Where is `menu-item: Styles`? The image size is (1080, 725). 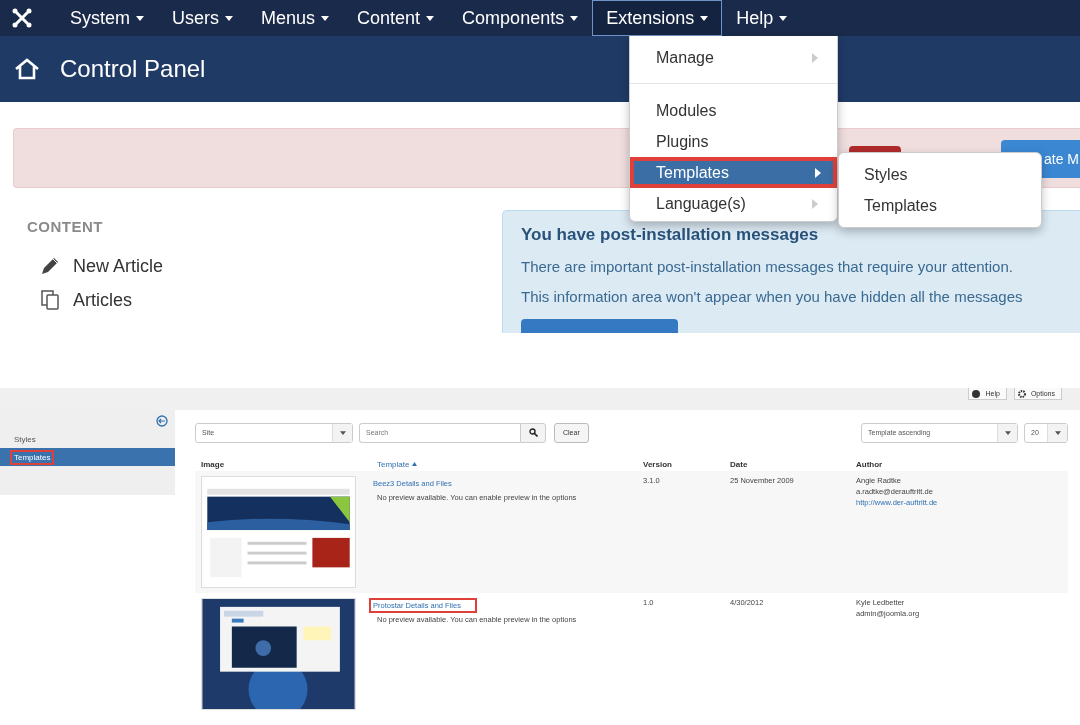 menu-item: Styles is located at coordinates (940, 174).